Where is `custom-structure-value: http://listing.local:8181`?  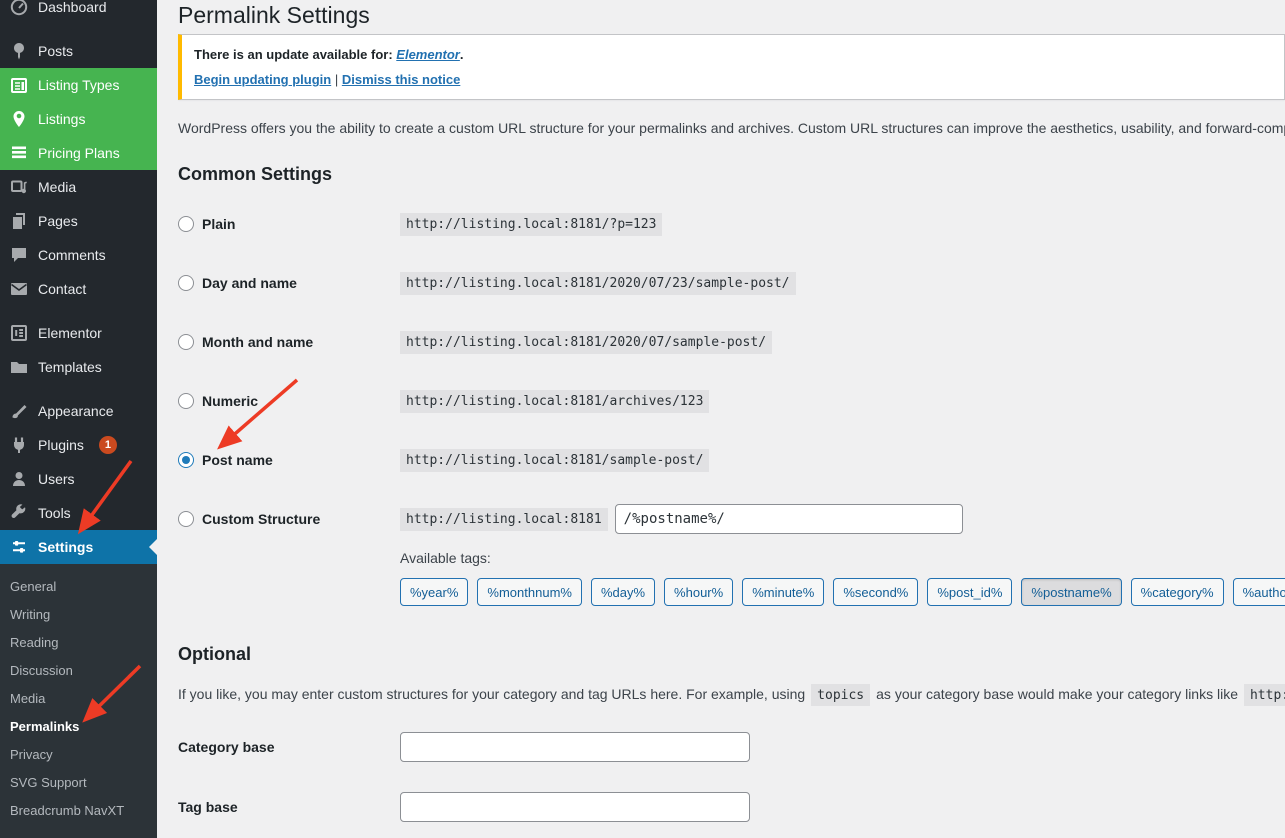
custom-structure-value: http://listing.local:8181 is located at coordinates (681, 518).